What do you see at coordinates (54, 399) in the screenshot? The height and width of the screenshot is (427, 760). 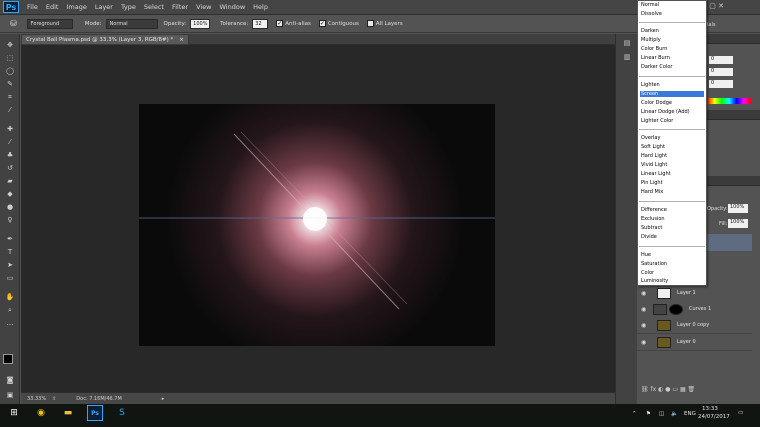 I see `share-icon: ⇪` at bounding box center [54, 399].